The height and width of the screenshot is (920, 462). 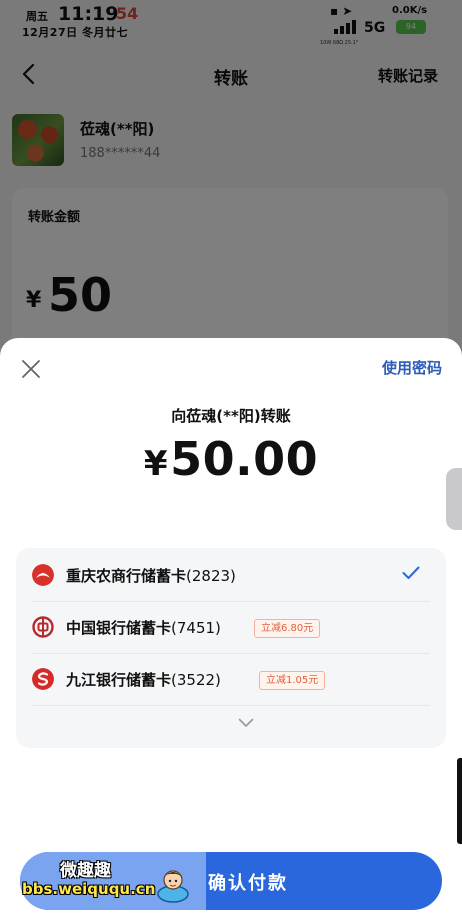 What do you see at coordinates (156, 464) in the screenshot?
I see `payment-currency: ¥` at bounding box center [156, 464].